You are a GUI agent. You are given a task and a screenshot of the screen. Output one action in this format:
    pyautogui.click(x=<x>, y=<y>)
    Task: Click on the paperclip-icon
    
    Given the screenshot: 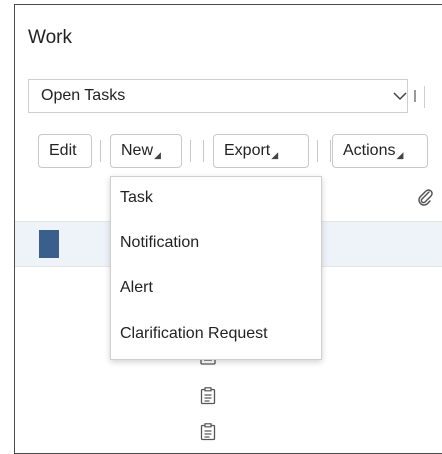 What is the action you would take?
    pyautogui.click(x=425, y=197)
    